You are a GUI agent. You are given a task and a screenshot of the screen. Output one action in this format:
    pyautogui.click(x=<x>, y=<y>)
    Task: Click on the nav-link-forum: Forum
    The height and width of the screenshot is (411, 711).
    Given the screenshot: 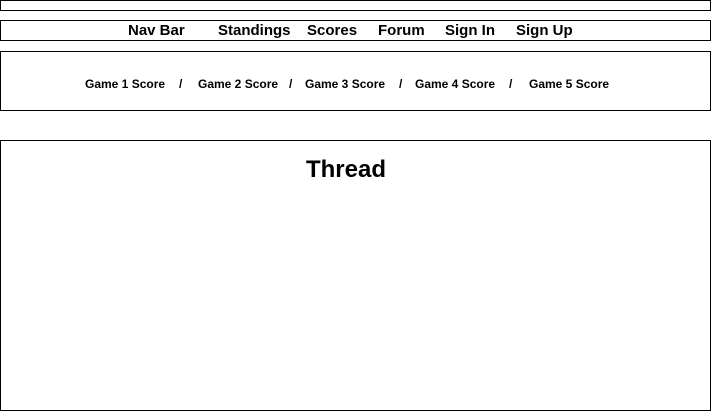 What is the action you would take?
    pyautogui.click(x=401, y=31)
    